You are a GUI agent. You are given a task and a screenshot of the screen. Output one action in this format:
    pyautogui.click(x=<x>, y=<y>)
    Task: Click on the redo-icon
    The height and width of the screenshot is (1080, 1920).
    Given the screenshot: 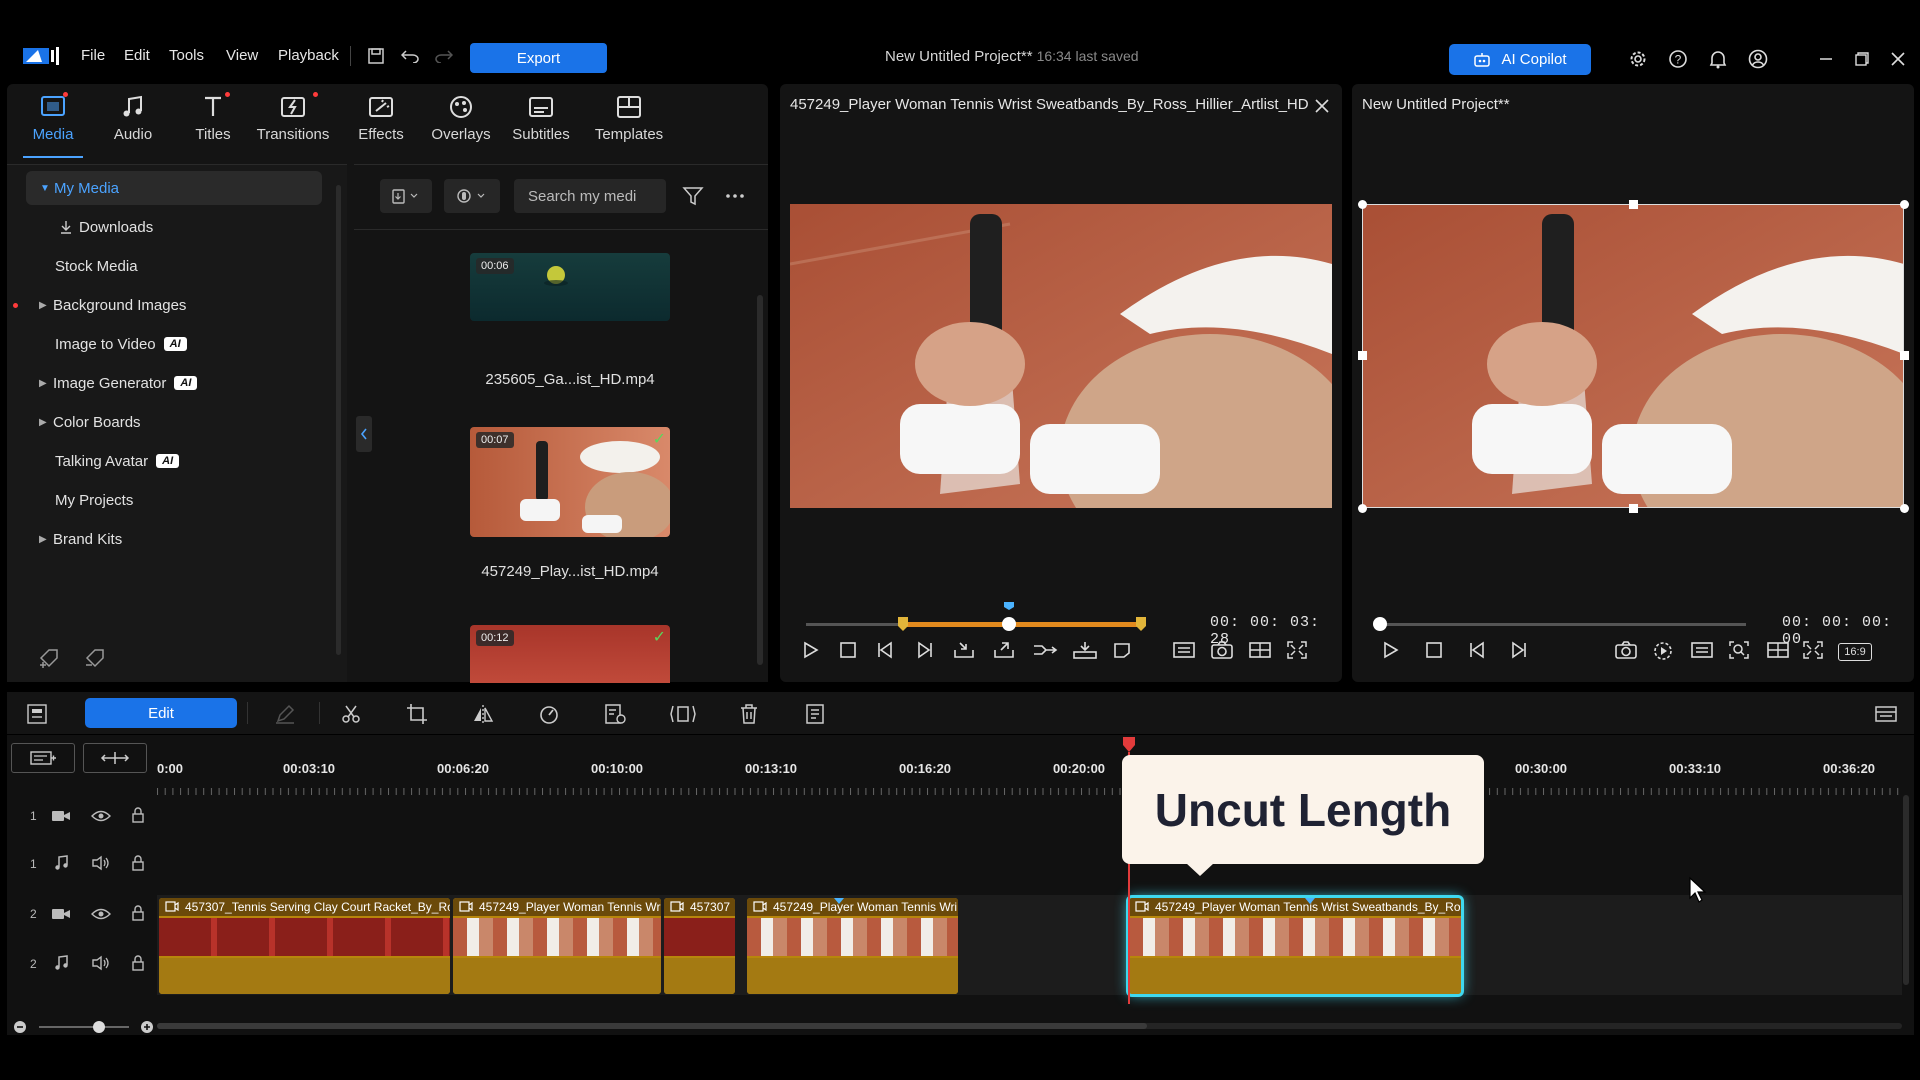 What is the action you would take?
    pyautogui.click(x=444, y=56)
    